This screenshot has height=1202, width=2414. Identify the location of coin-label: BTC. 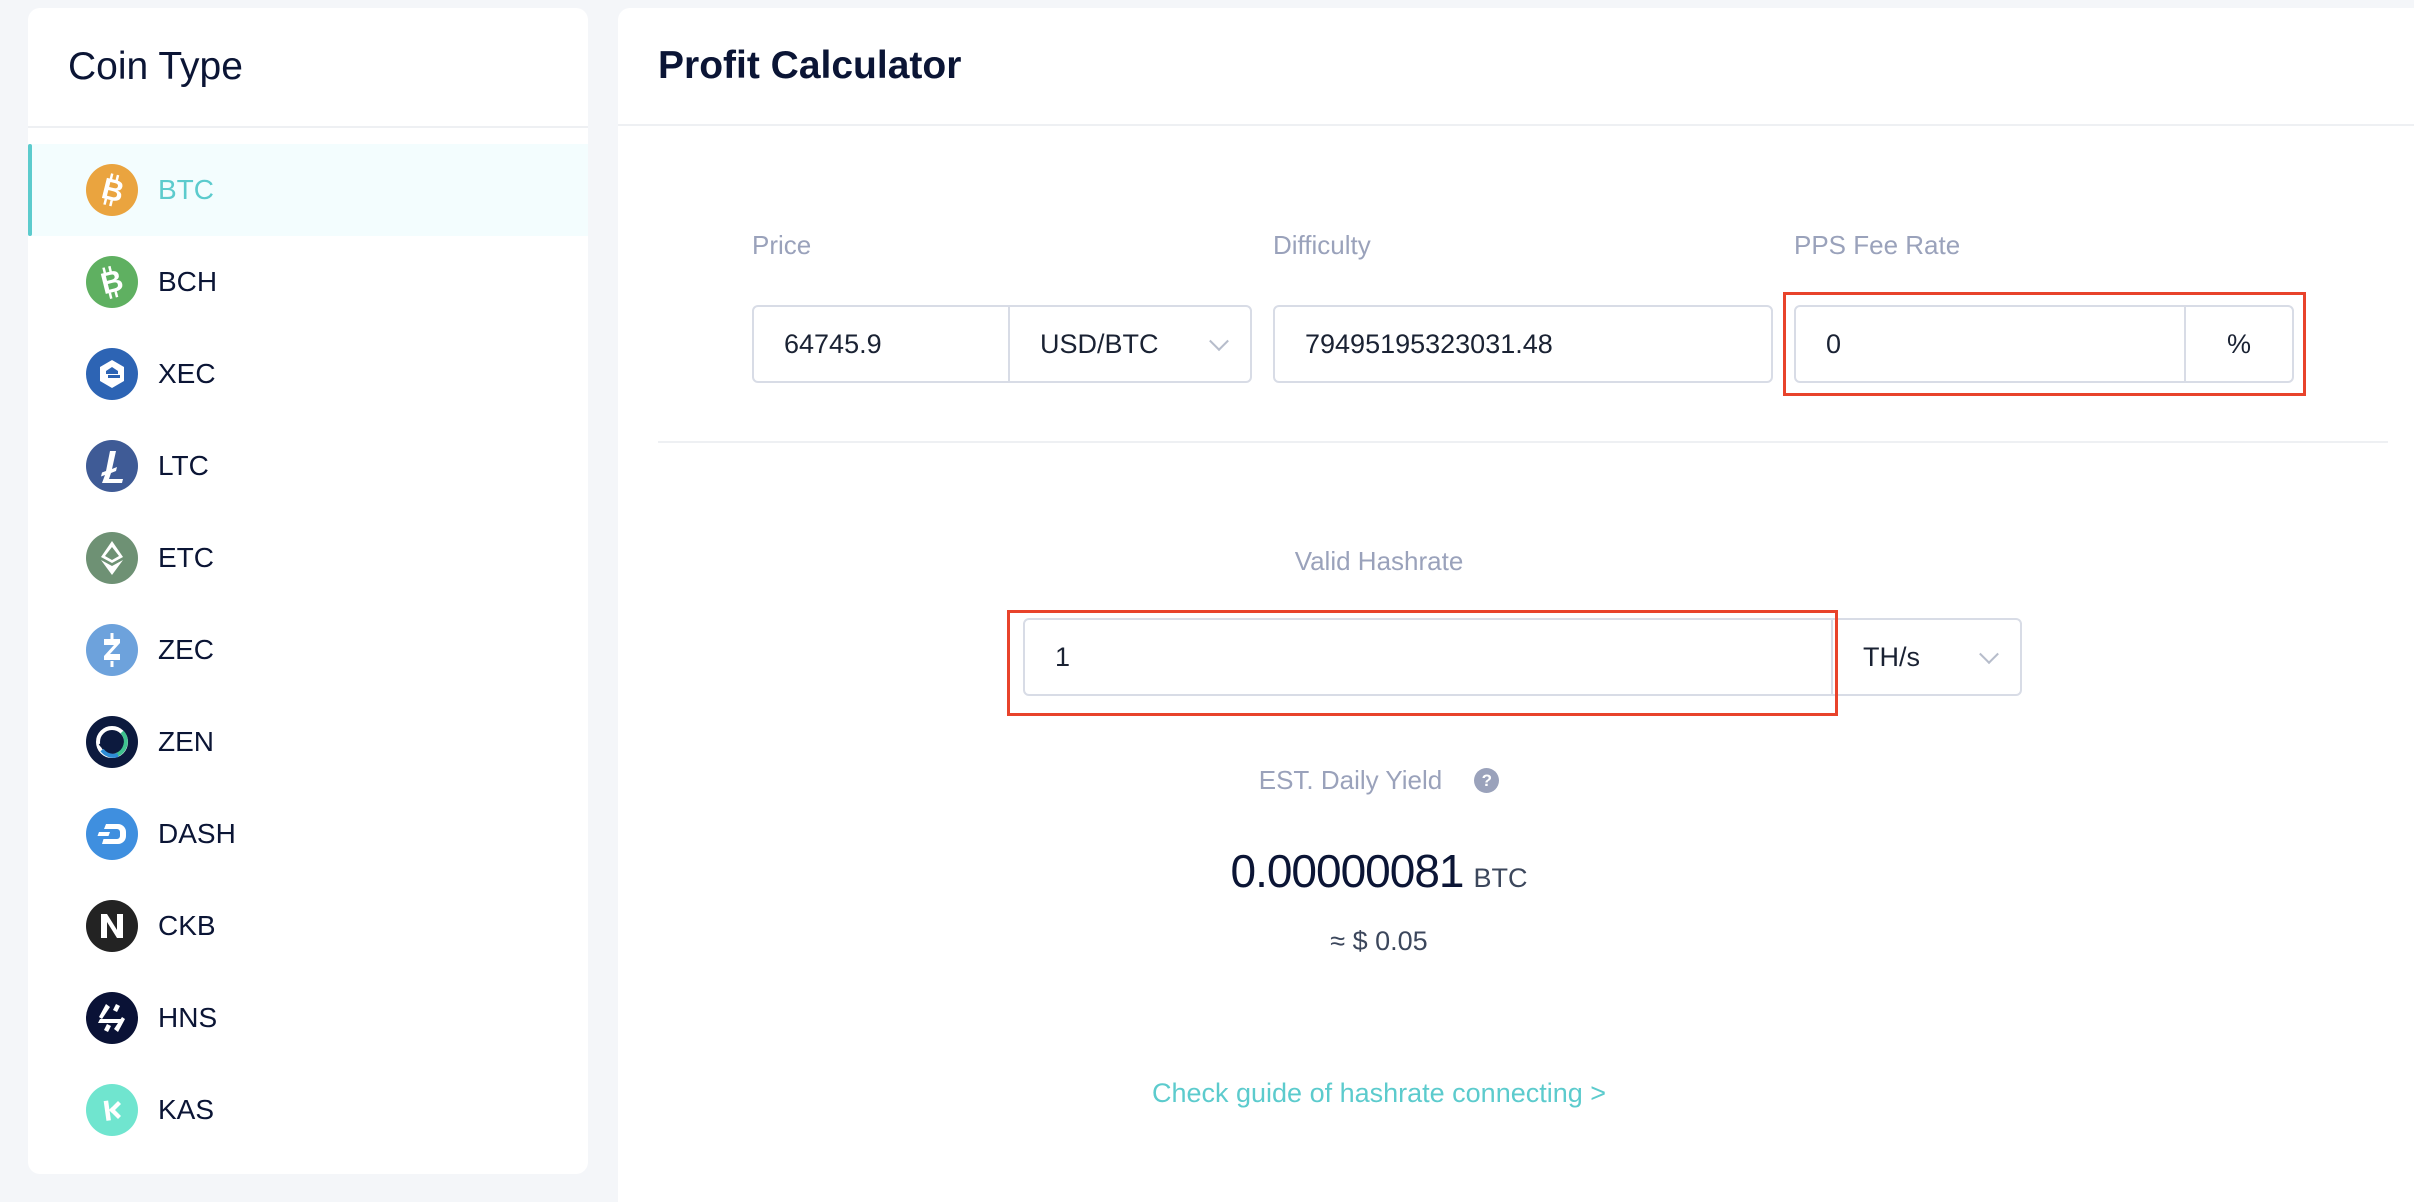
(186, 189).